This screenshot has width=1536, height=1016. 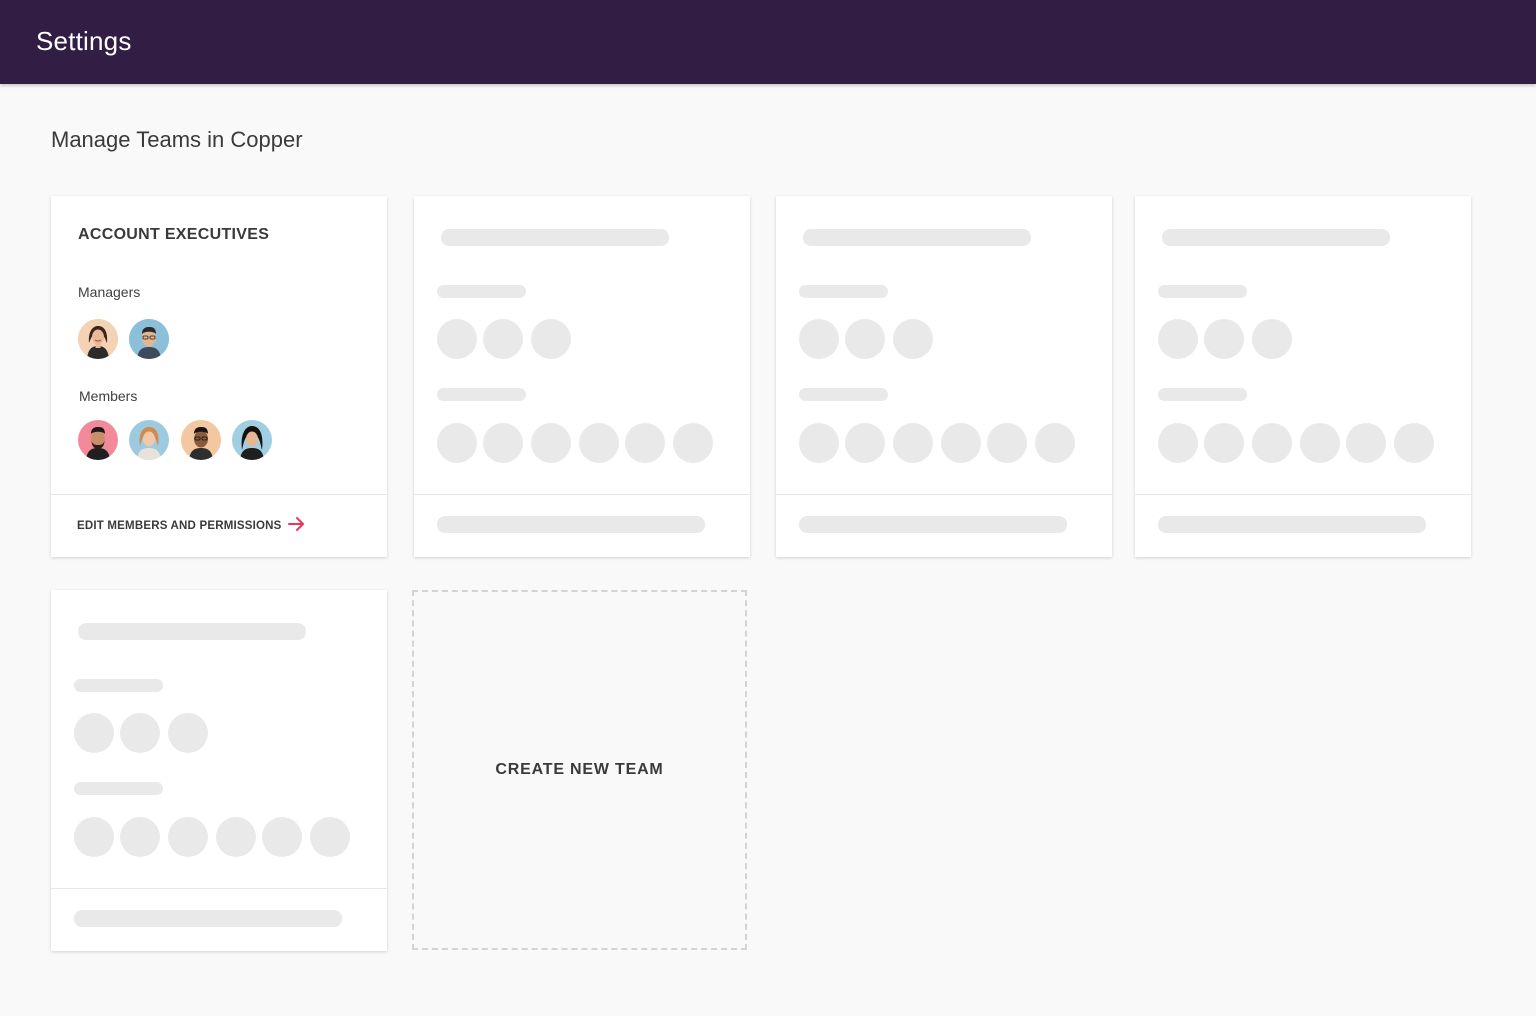 I want to click on members-label: Members, so click(x=108, y=396).